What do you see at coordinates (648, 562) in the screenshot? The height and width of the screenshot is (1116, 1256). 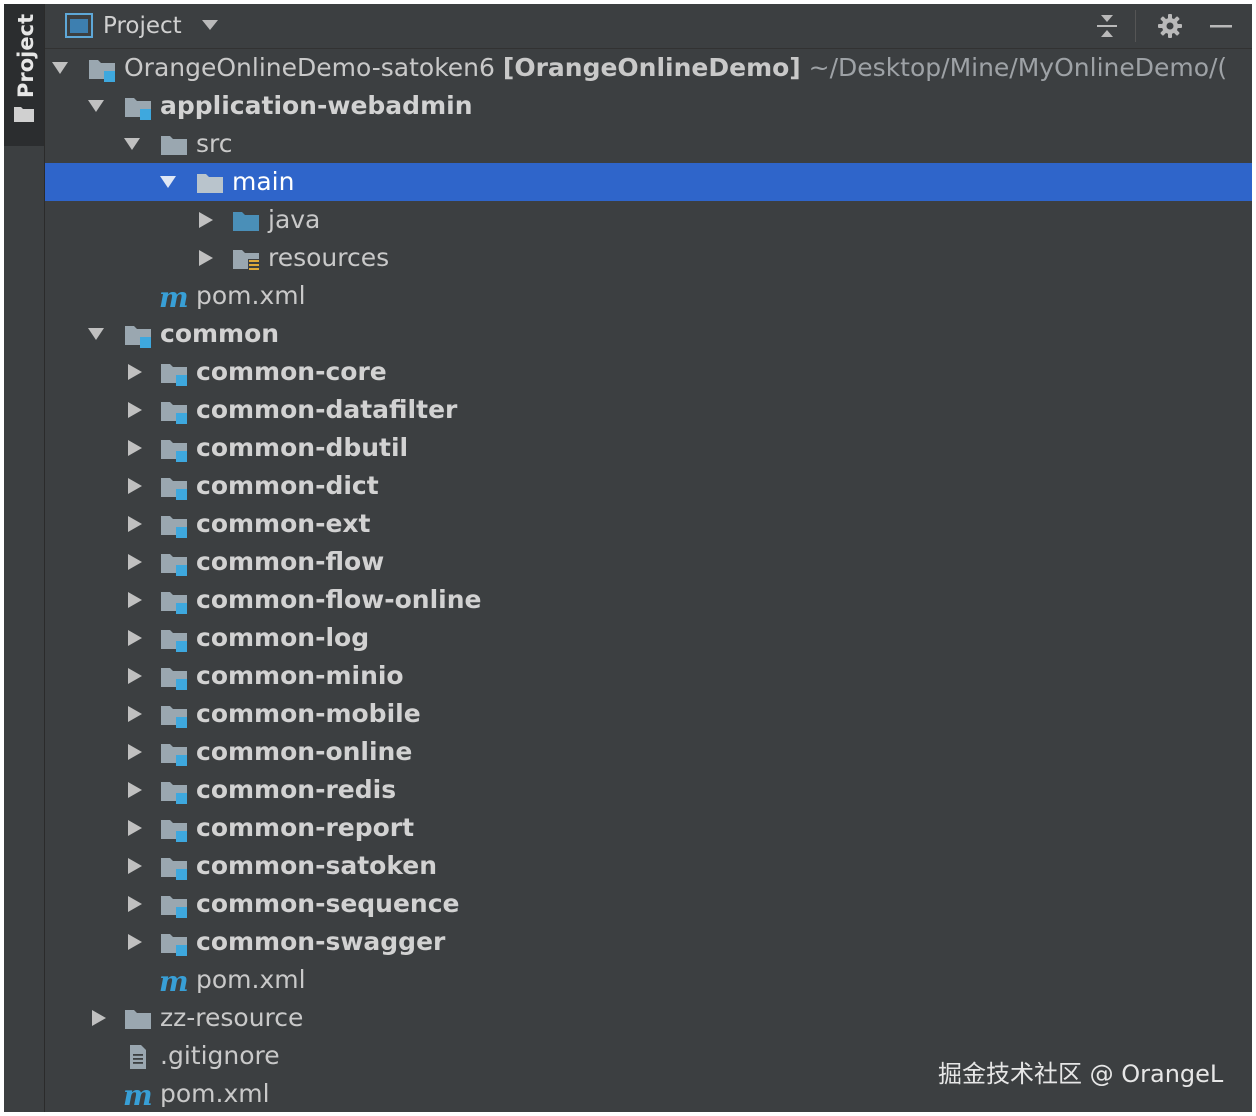 I see `tree-row-common-module: common-flow` at bounding box center [648, 562].